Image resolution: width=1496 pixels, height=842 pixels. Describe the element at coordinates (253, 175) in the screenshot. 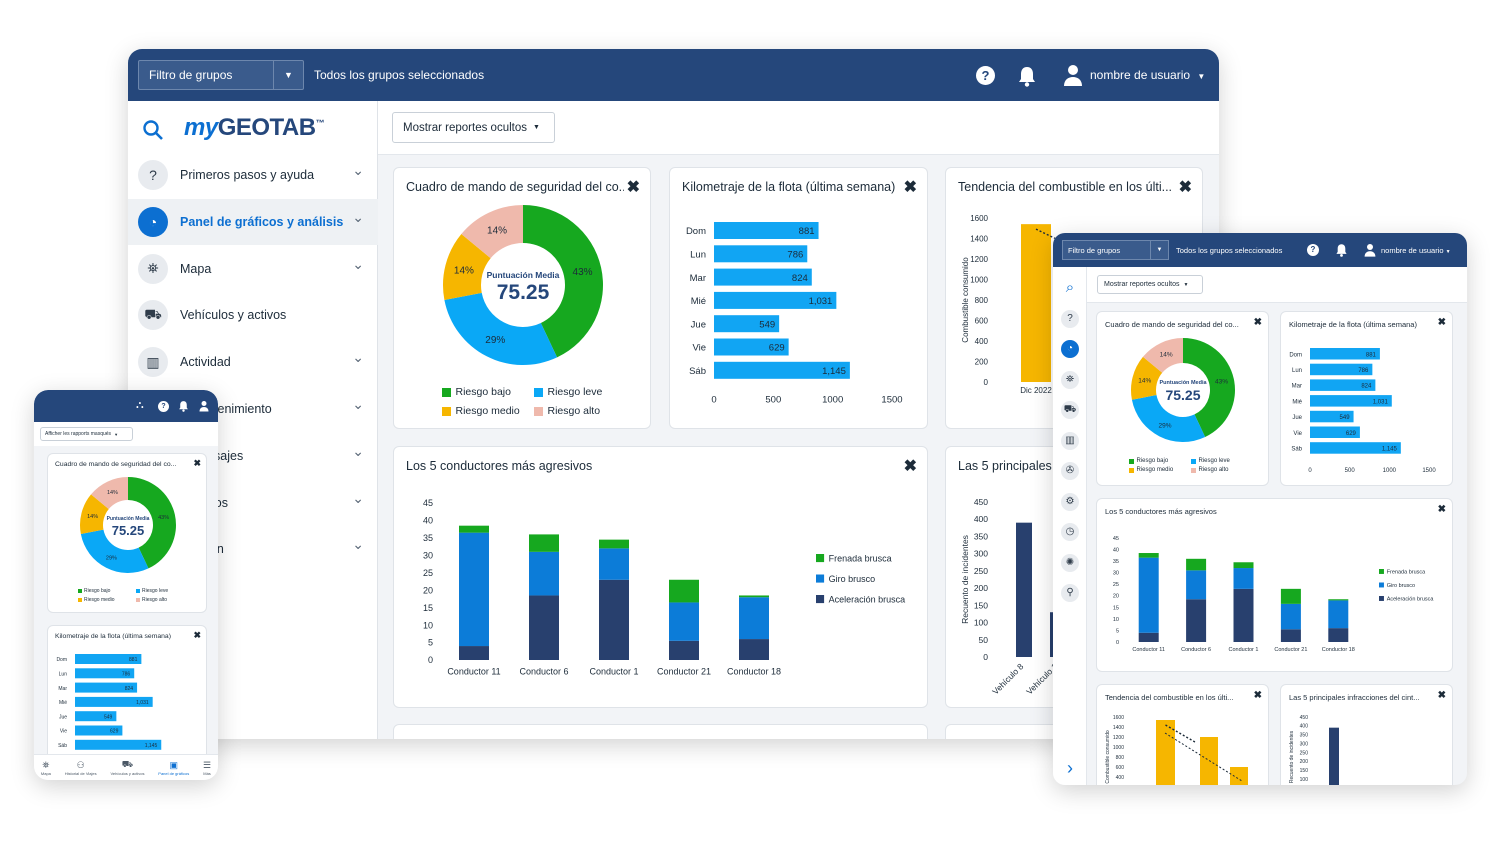

I see `sidebar-item-1: ? Primeros pasos y ayuda ⌄` at that location.